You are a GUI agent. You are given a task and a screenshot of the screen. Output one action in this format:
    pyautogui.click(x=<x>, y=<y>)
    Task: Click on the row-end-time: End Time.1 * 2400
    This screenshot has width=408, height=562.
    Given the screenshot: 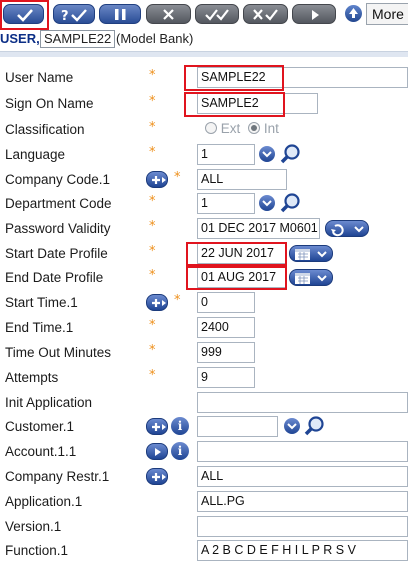 What is the action you would take?
    pyautogui.click(x=204, y=328)
    